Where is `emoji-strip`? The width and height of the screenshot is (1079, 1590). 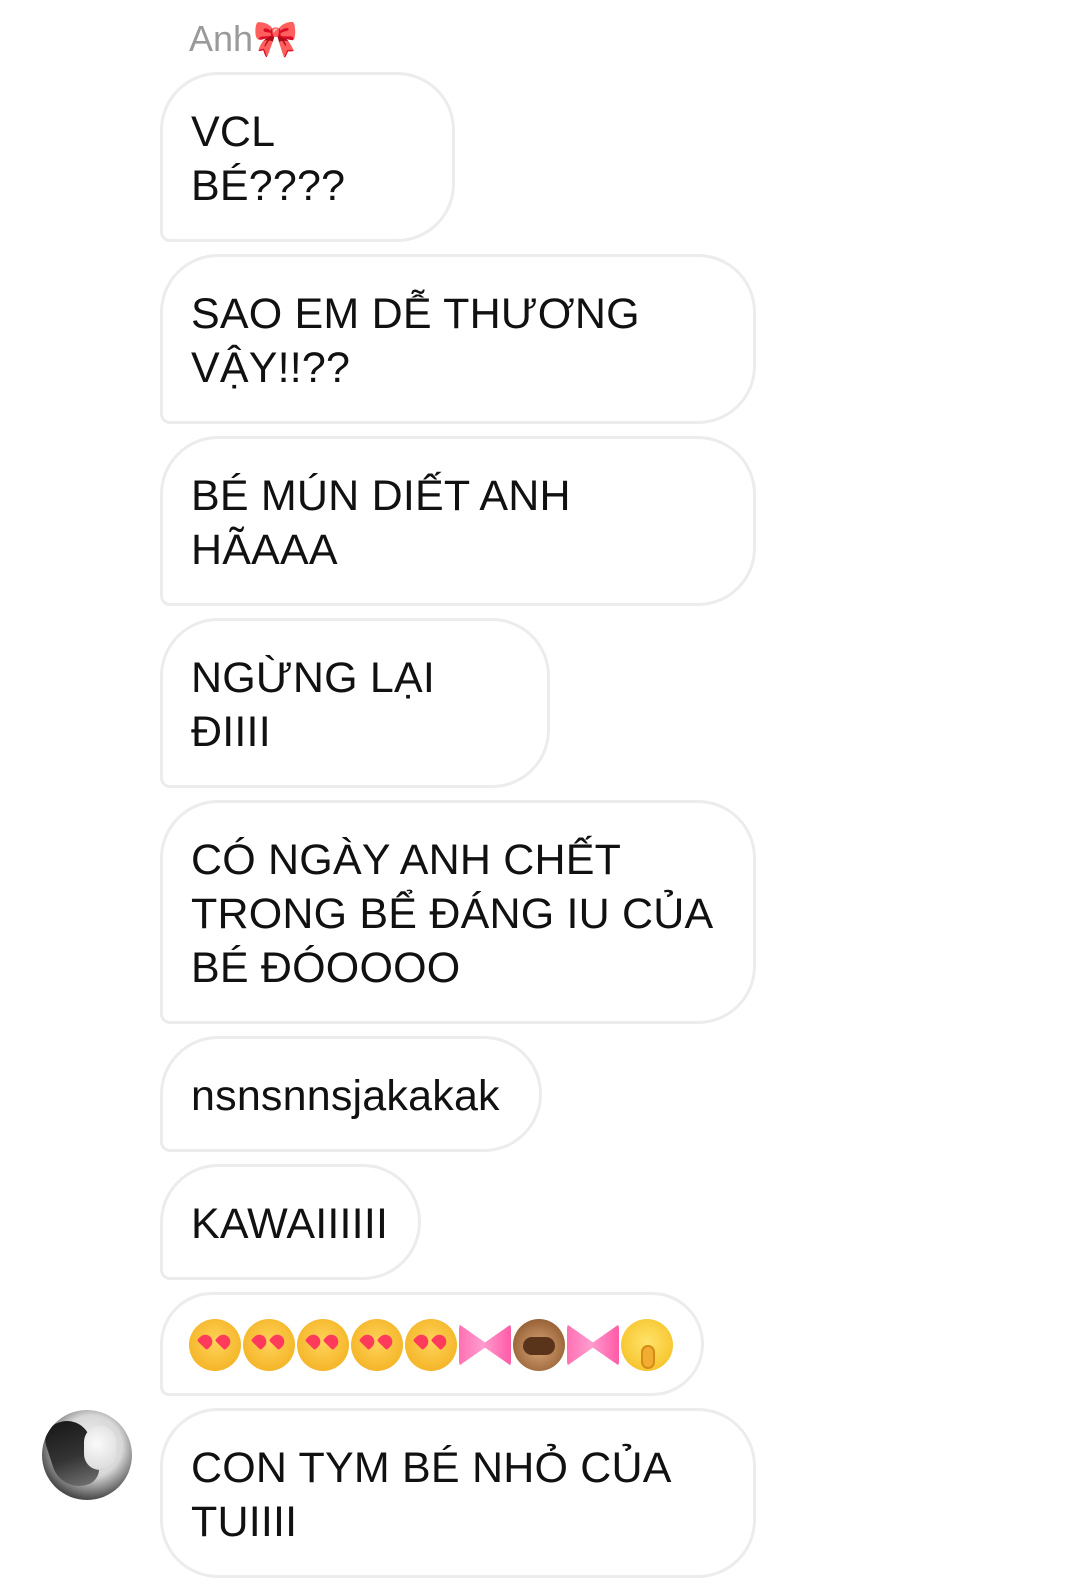 emoji-strip is located at coordinates (431, 1345).